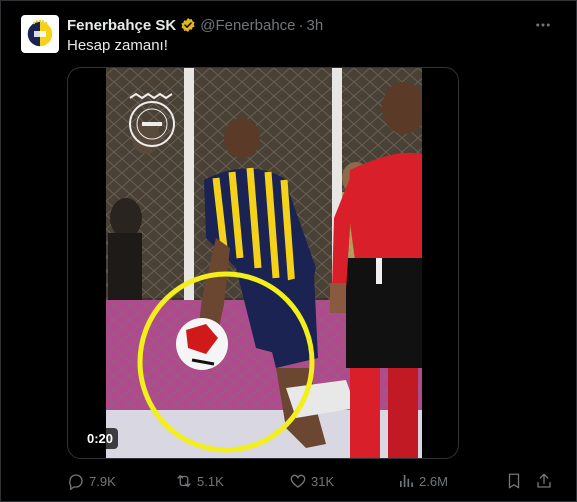 The image size is (577, 502). What do you see at coordinates (121, 25) in the screenshot?
I see `author-name: Fenerbahçe SK` at bounding box center [121, 25].